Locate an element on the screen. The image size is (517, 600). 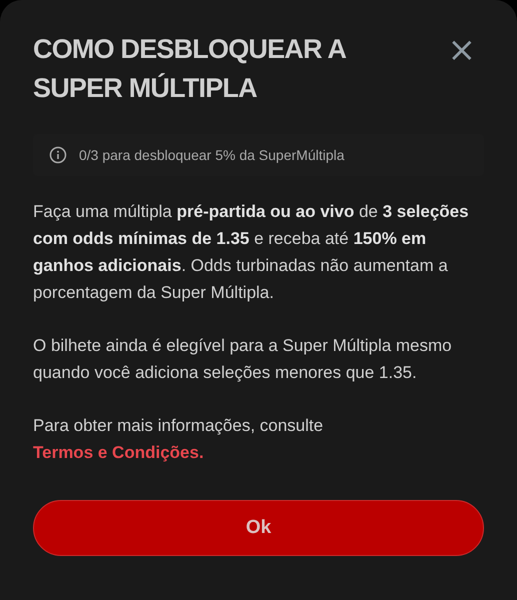
info-icon is located at coordinates (58, 155).